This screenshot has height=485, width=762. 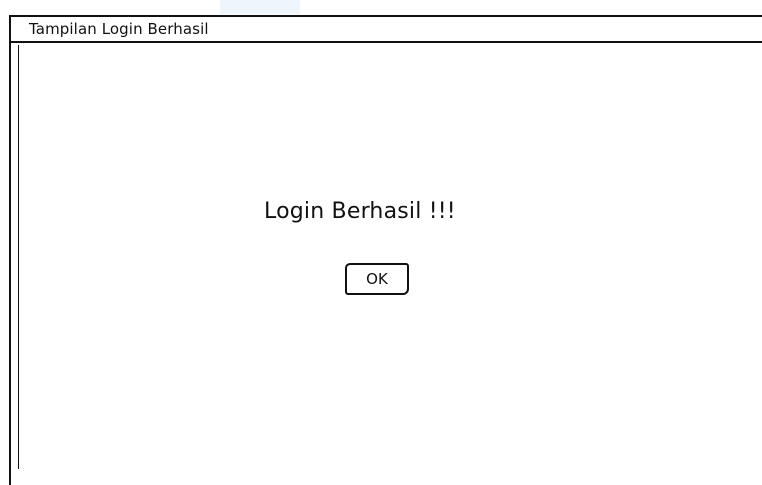 What do you see at coordinates (119, 29) in the screenshot?
I see `window-title: Tampilan Login Berhasil` at bounding box center [119, 29].